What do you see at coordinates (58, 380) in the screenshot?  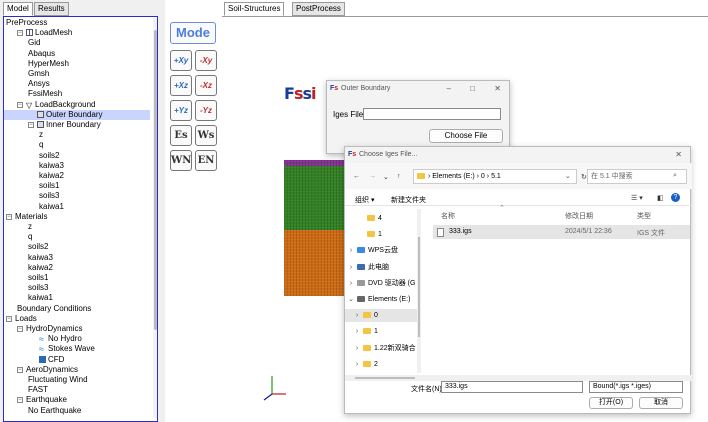 I see `tree-item: Fluctuating Wind` at bounding box center [58, 380].